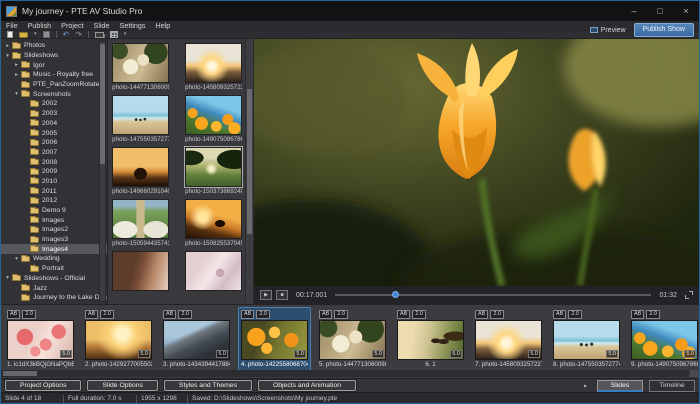  What do you see at coordinates (306, 385) in the screenshot?
I see `objects-animation-button: Objects and Animation` at bounding box center [306, 385].